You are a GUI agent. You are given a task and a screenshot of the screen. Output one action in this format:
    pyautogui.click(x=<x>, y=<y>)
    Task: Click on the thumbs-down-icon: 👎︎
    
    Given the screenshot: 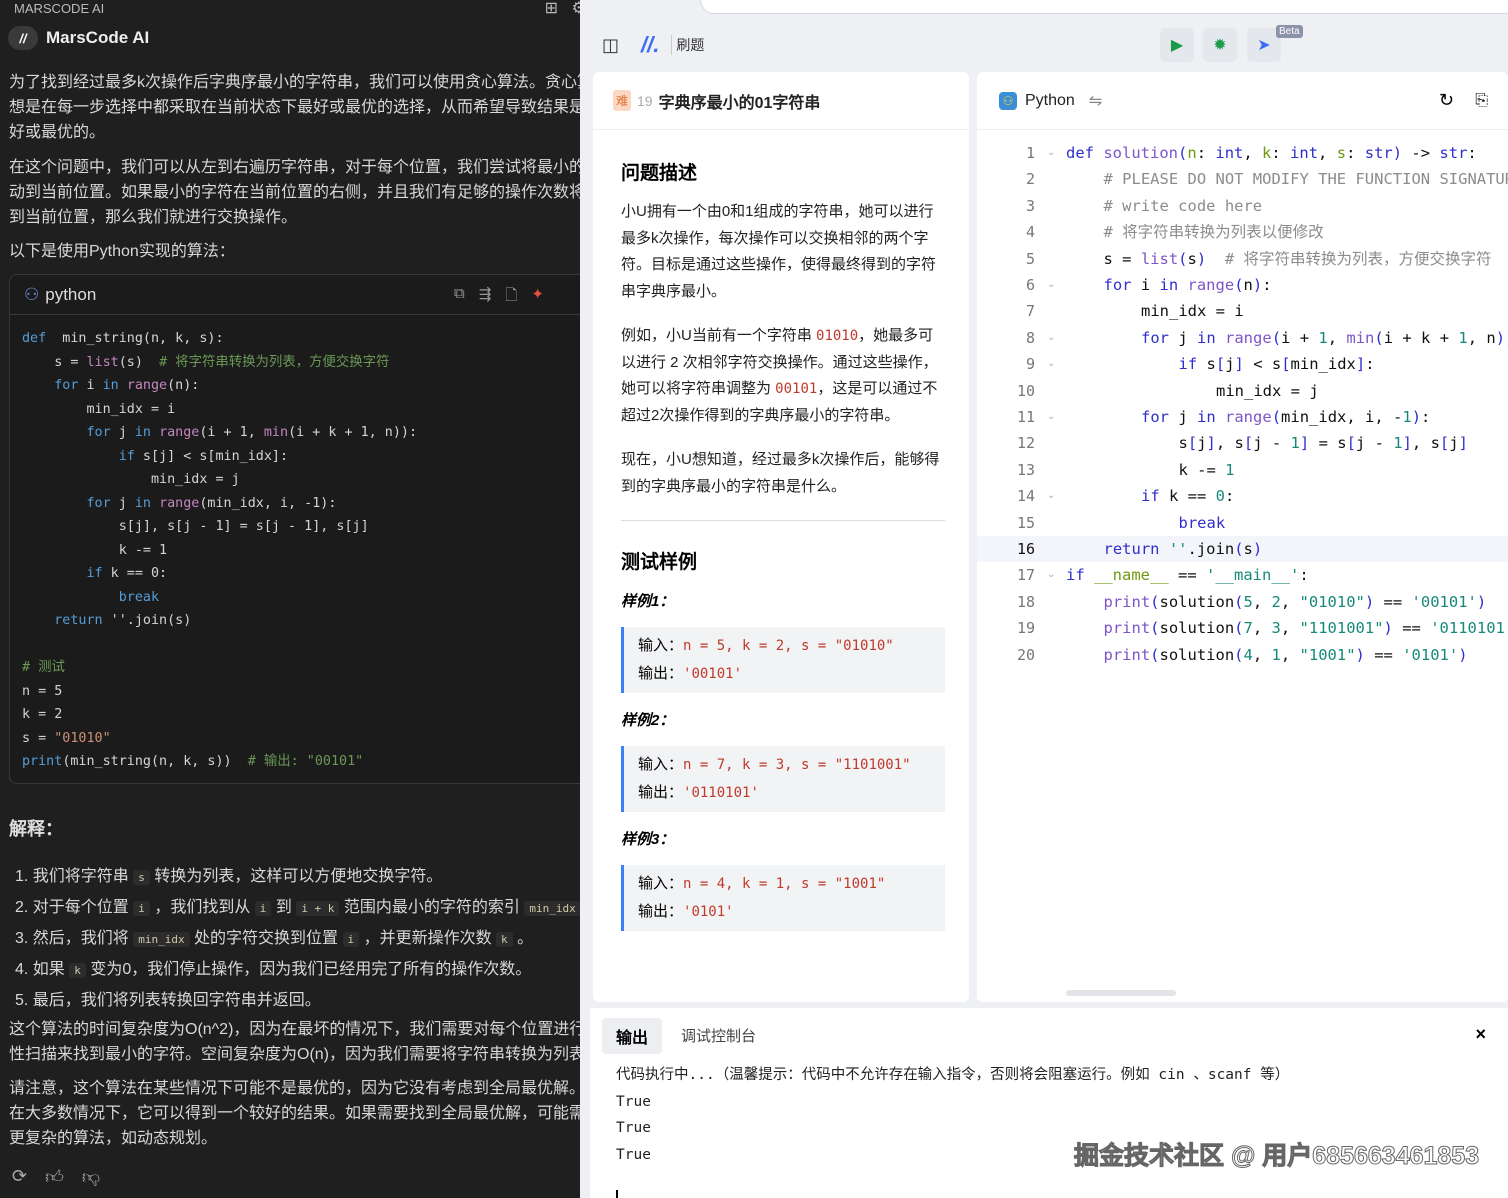 What is the action you would take?
    pyautogui.click(x=91, y=1177)
    